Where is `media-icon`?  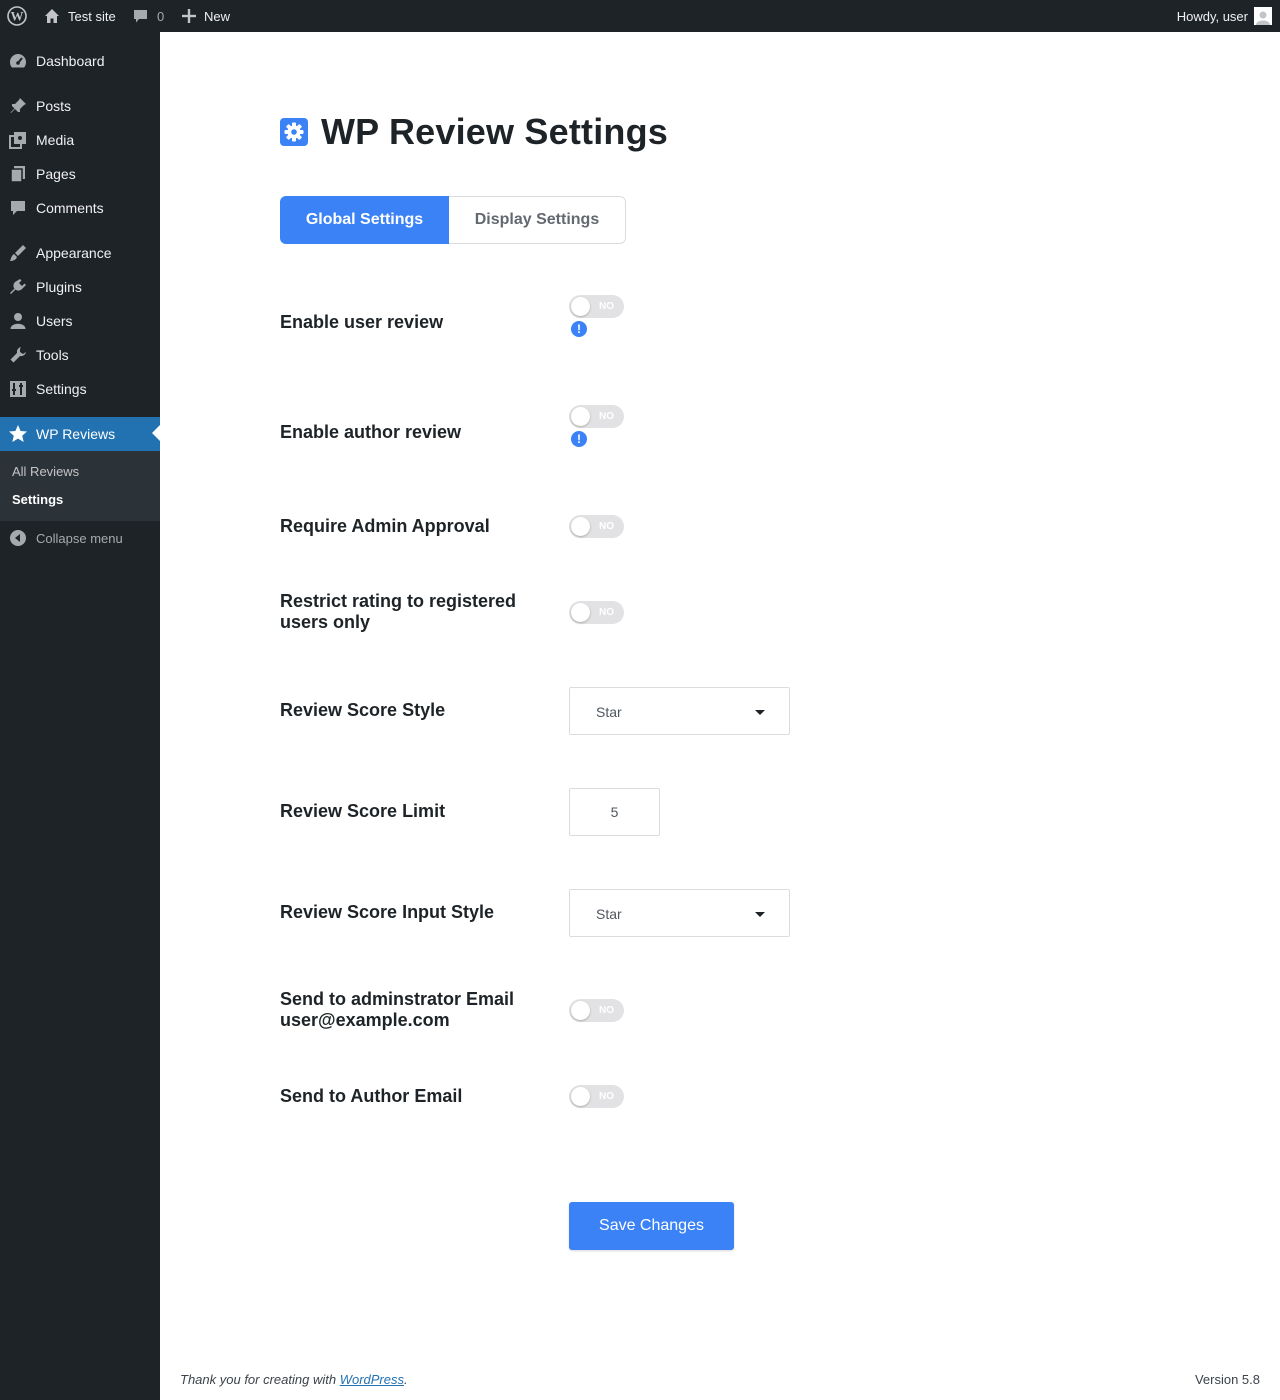 media-icon is located at coordinates (18, 140).